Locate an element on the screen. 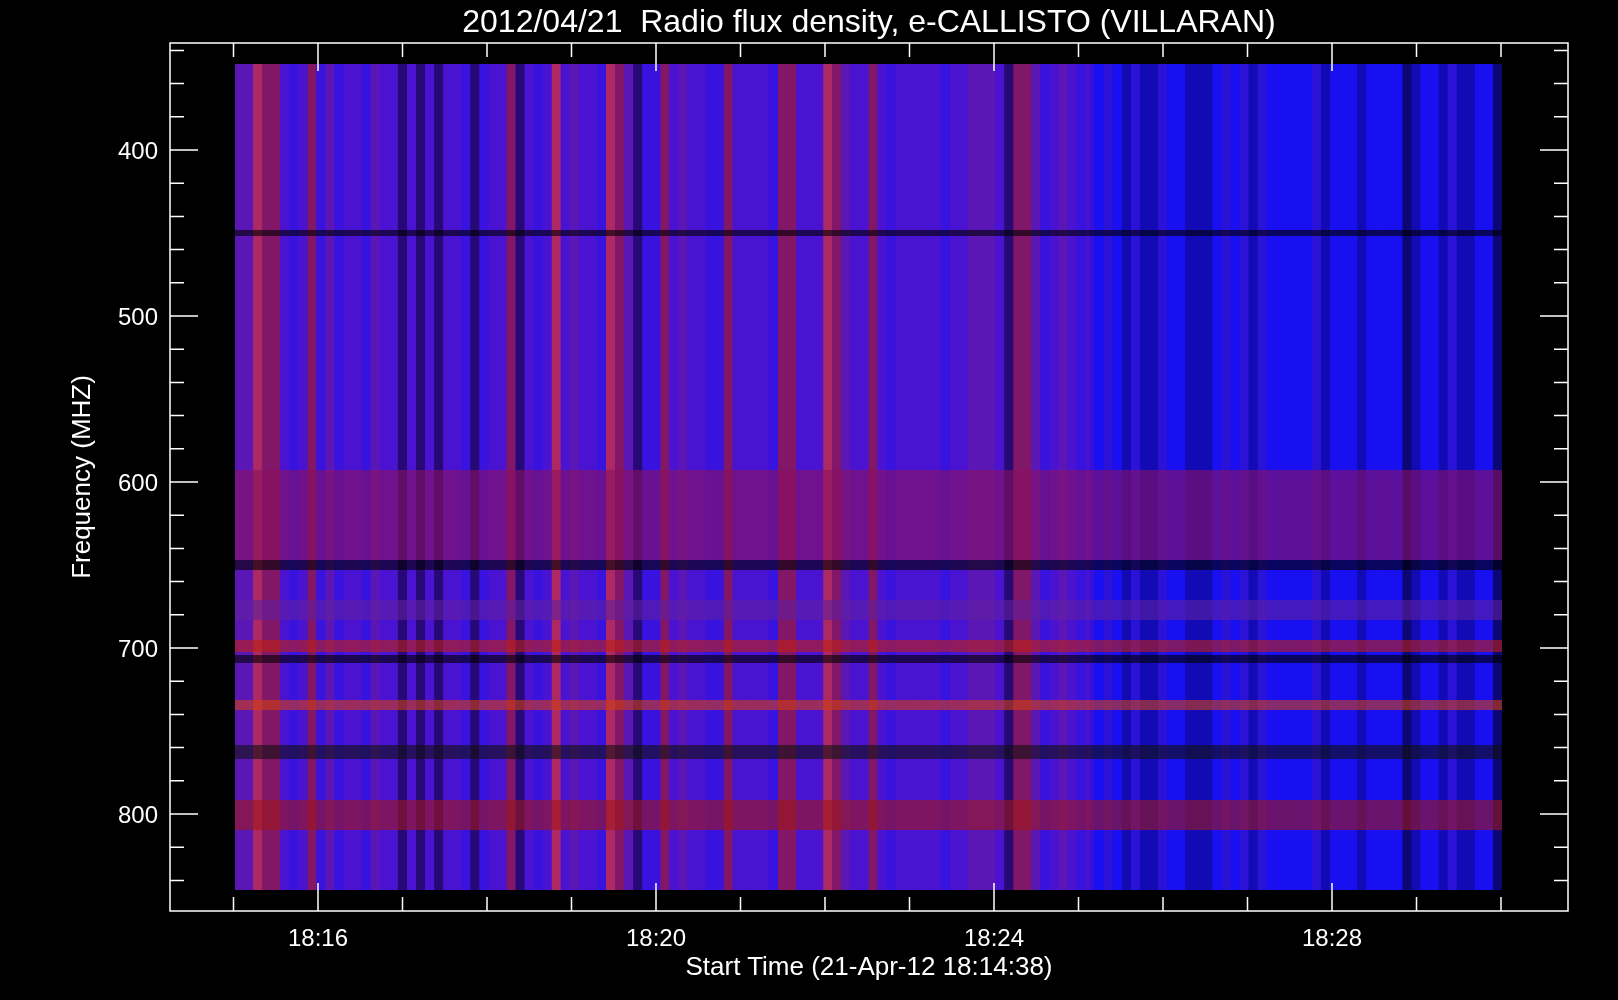  x-axis-title: Start Time (21-Apr-12 18:14:38) is located at coordinates (869, 966).